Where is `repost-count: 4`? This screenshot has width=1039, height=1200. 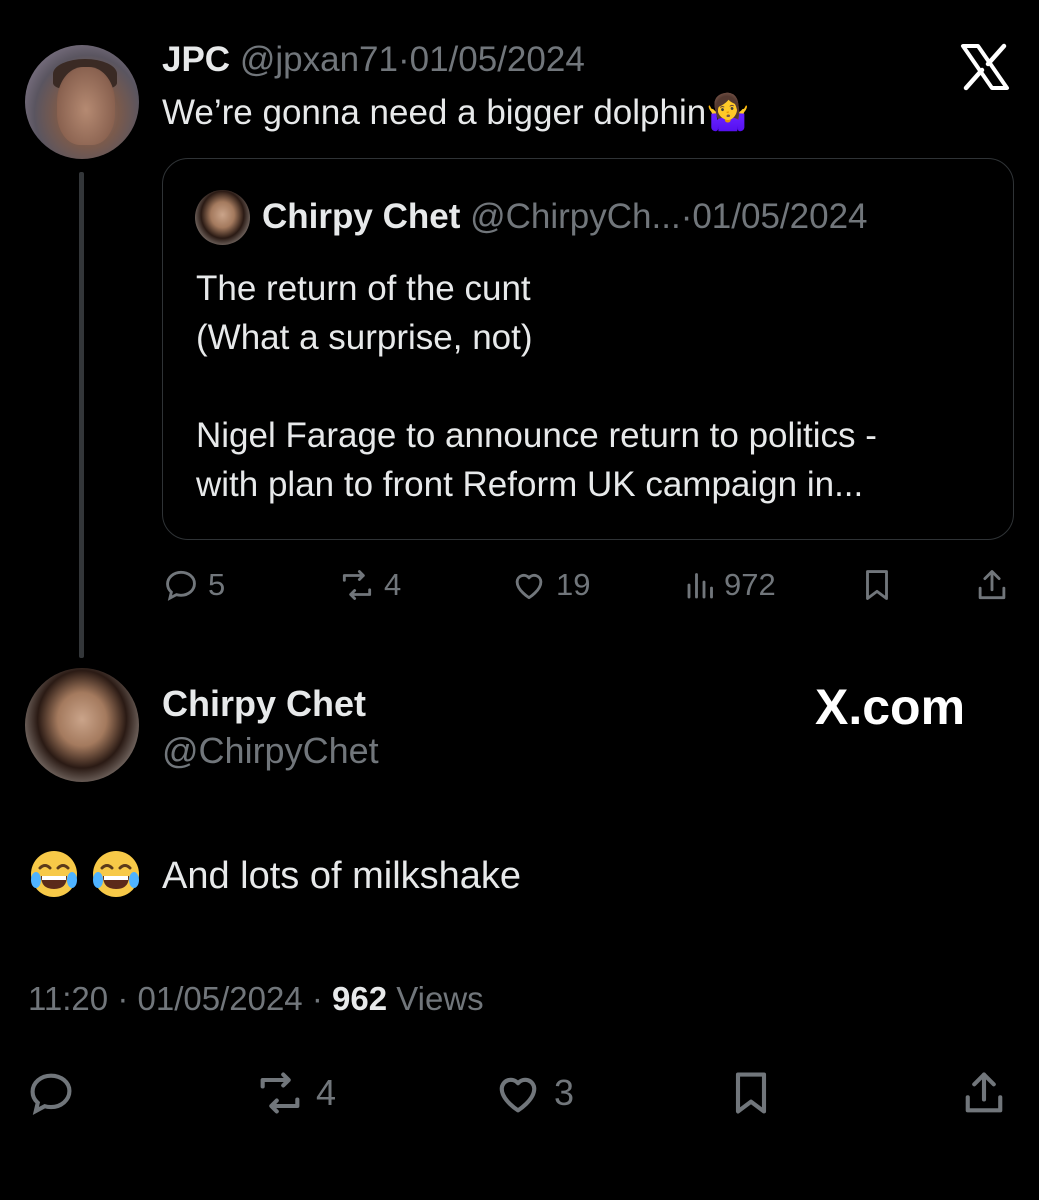
repost-count: 4 is located at coordinates (393, 584).